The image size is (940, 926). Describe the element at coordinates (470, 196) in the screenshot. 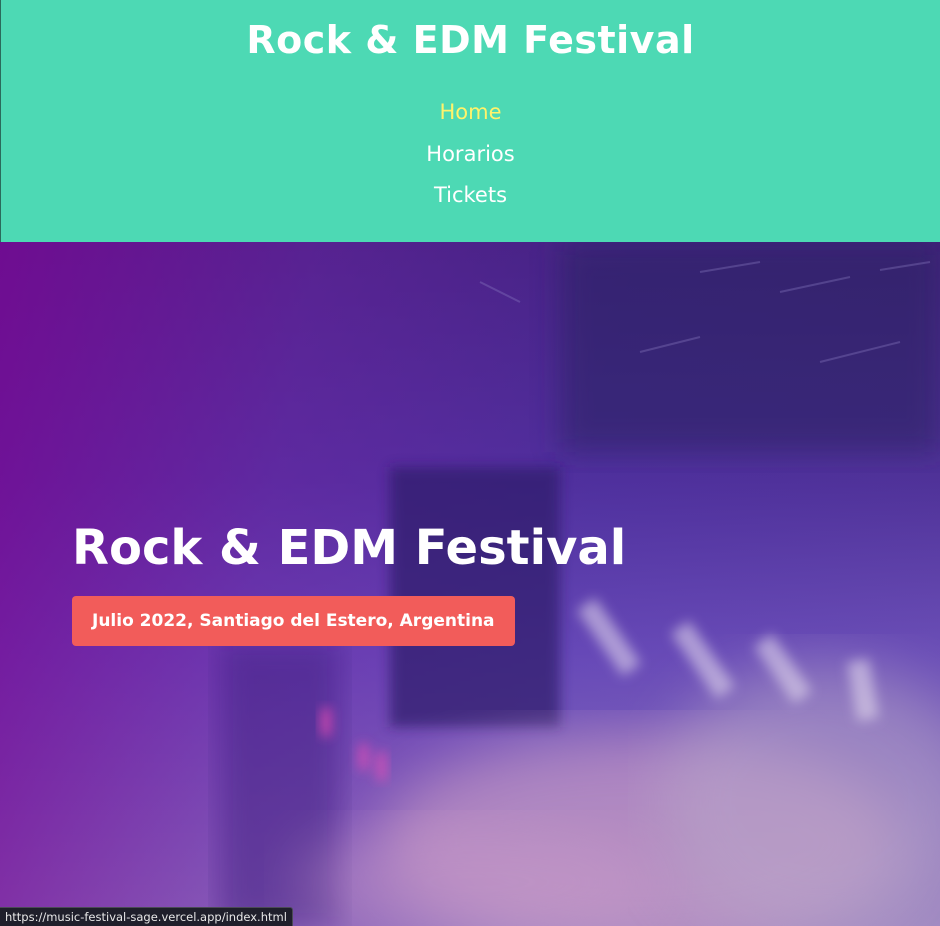

I see `nav-link-tickets: Tickets` at that location.